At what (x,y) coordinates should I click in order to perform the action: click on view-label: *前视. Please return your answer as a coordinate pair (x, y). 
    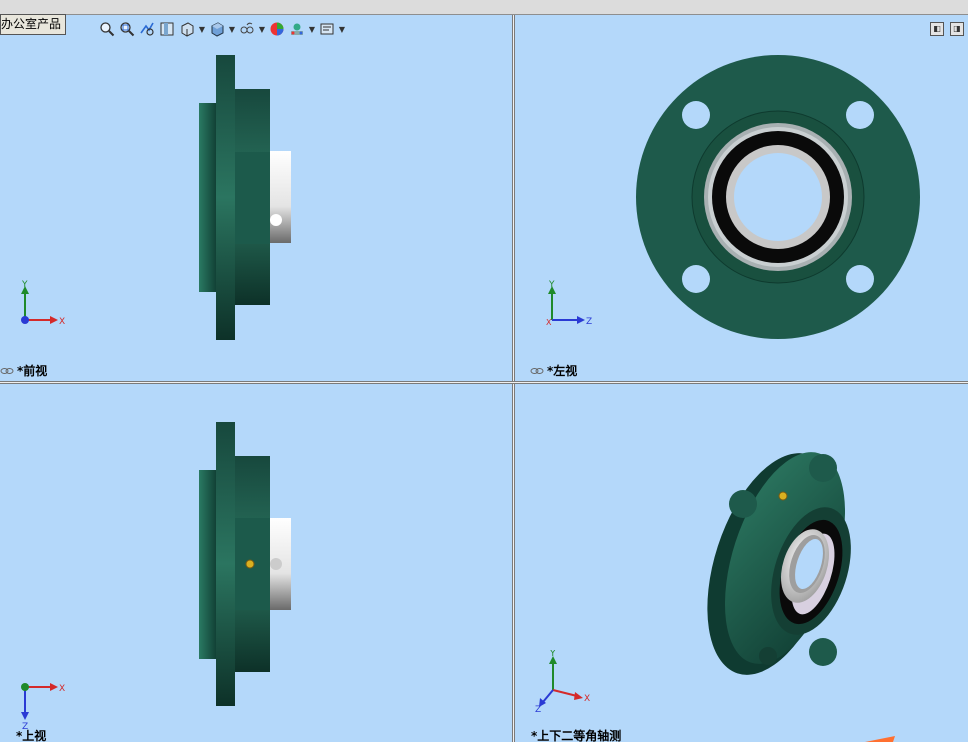
    Looking at the image, I should click on (23, 370).